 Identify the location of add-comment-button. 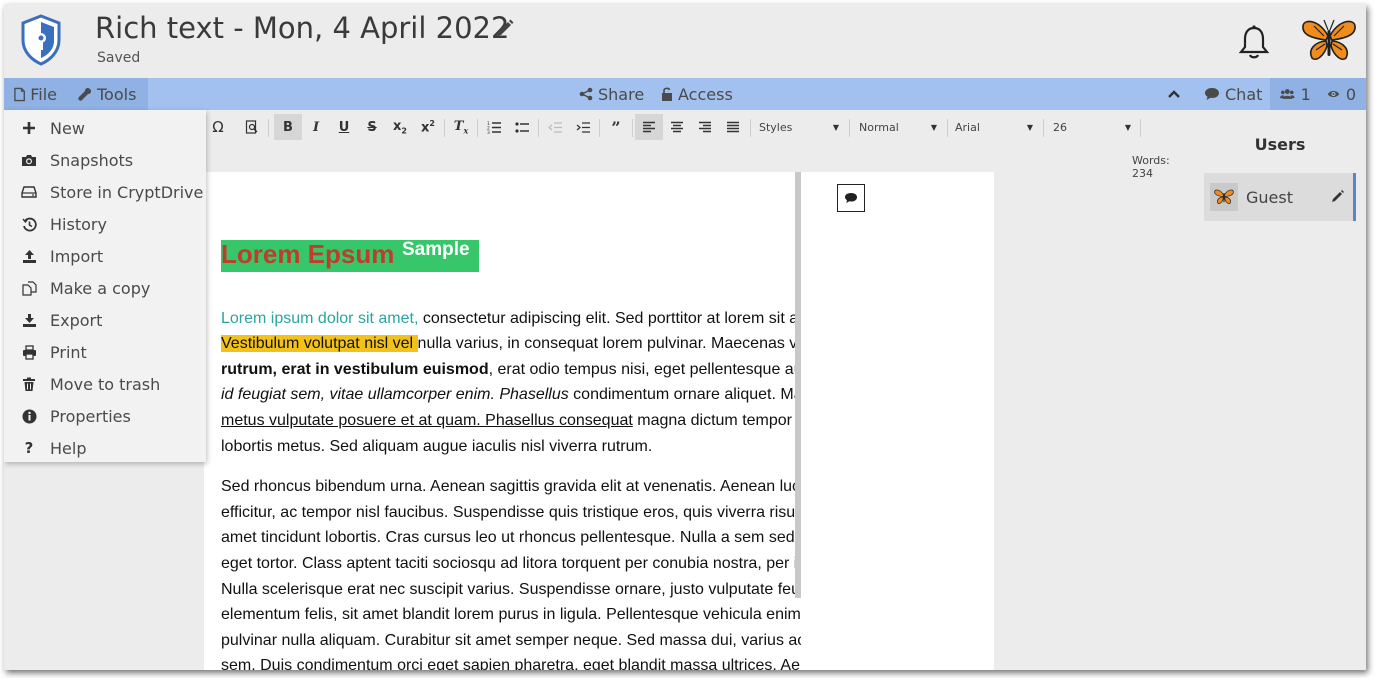
(851, 198).